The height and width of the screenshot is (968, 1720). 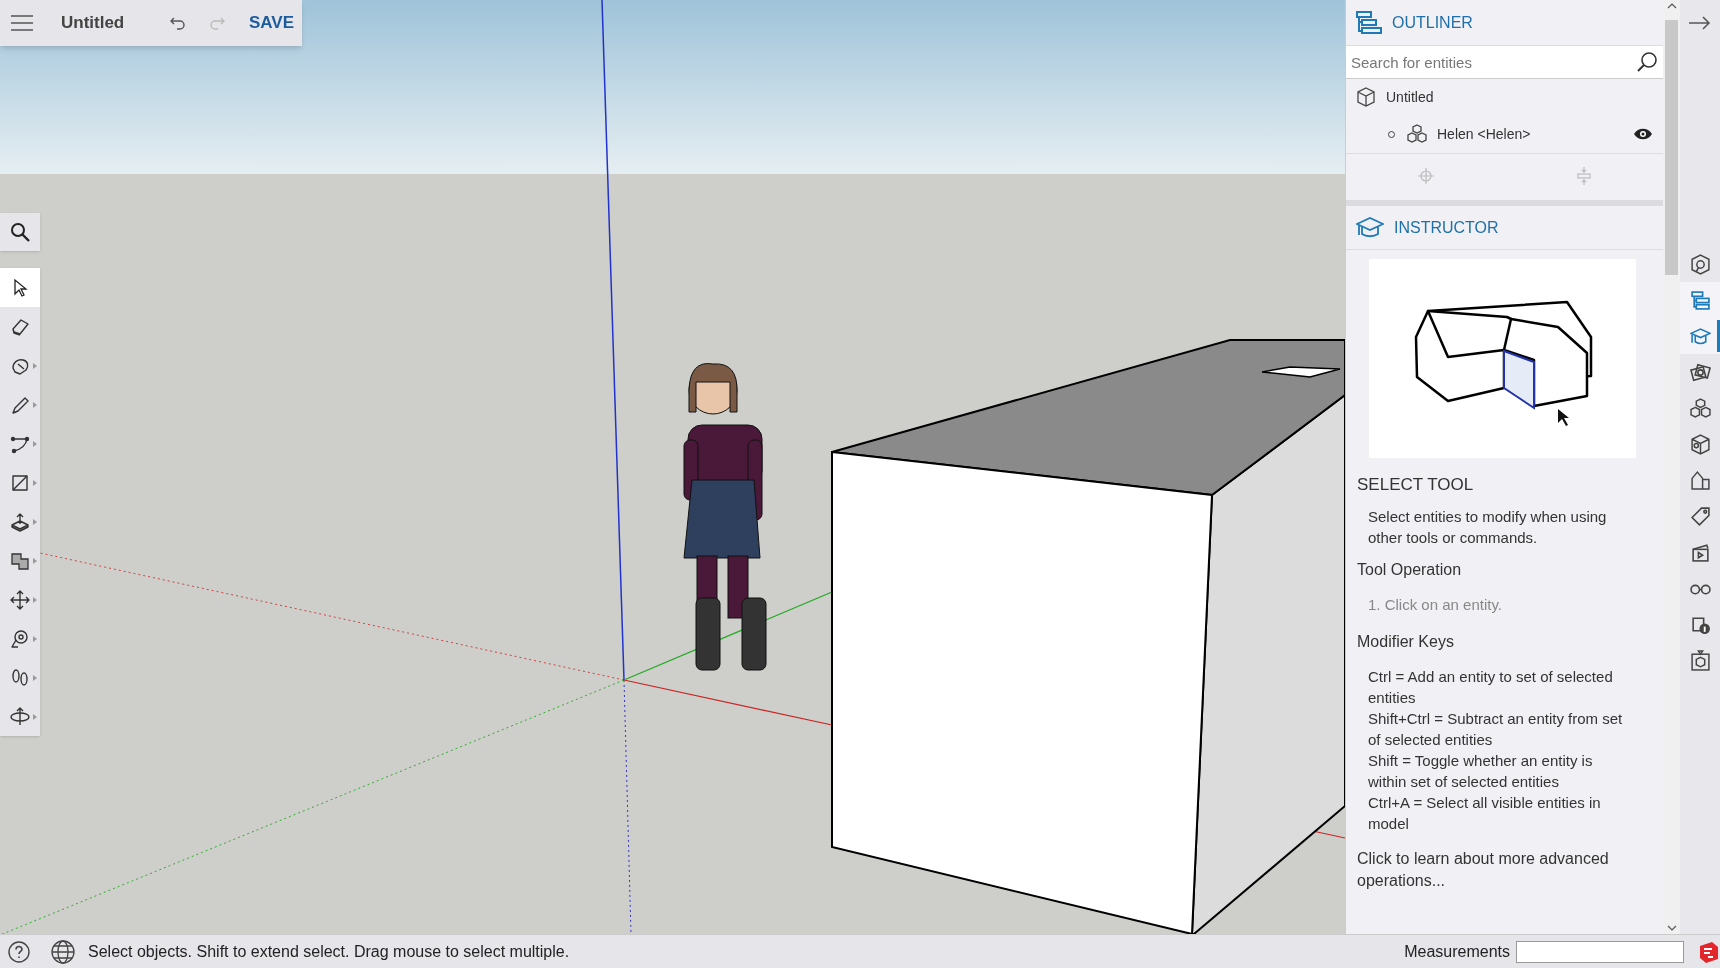 What do you see at coordinates (1700, 552) in the screenshot?
I see `clapperboard-icon` at bounding box center [1700, 552].